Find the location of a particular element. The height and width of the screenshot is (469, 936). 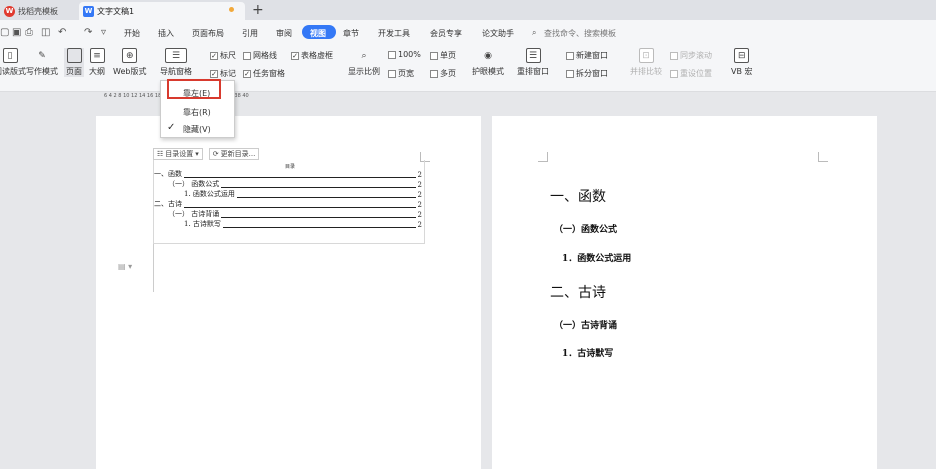

menu-item-label: 隐藏(V) is located at coordinates (197, 129).